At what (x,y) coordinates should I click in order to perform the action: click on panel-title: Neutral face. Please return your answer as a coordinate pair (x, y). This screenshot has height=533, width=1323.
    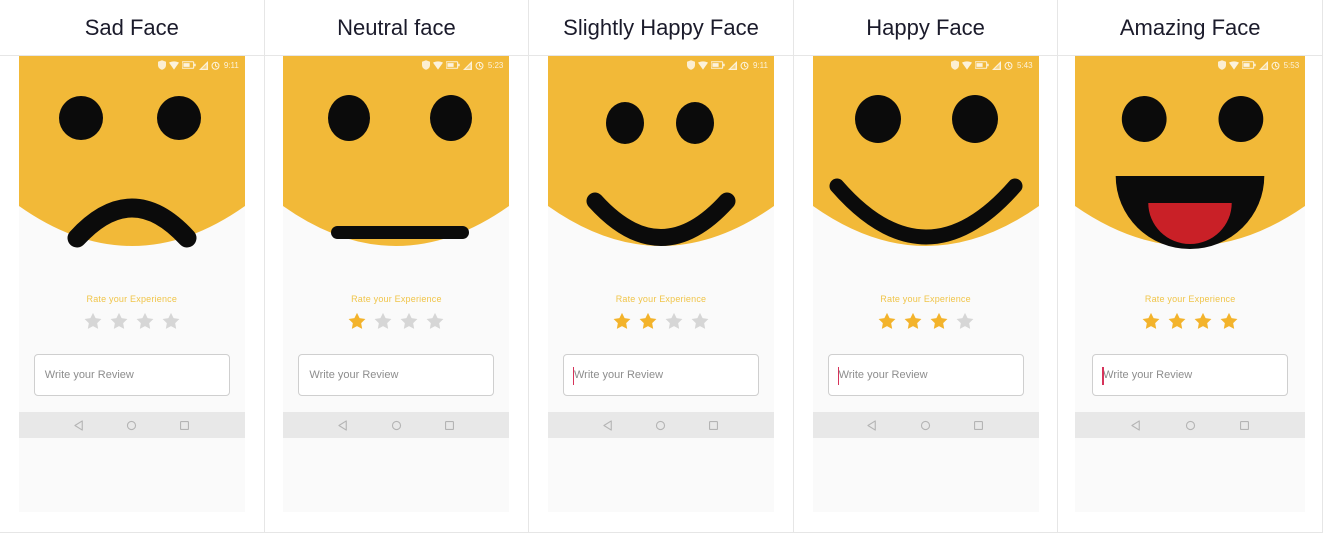
    Looking at the image, I should click on (396, 28).